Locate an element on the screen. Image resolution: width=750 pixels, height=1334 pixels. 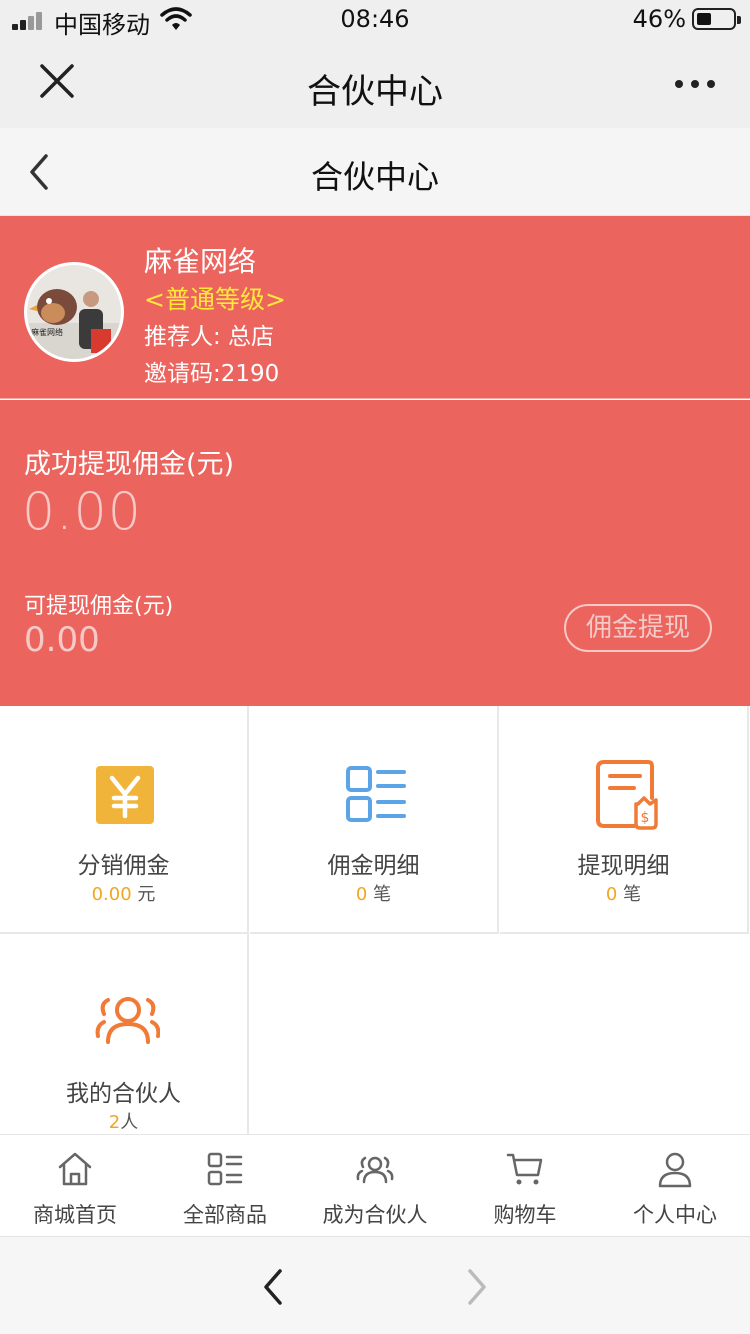
grid-item-value: 0.00 is located at coordinates (111, 894).